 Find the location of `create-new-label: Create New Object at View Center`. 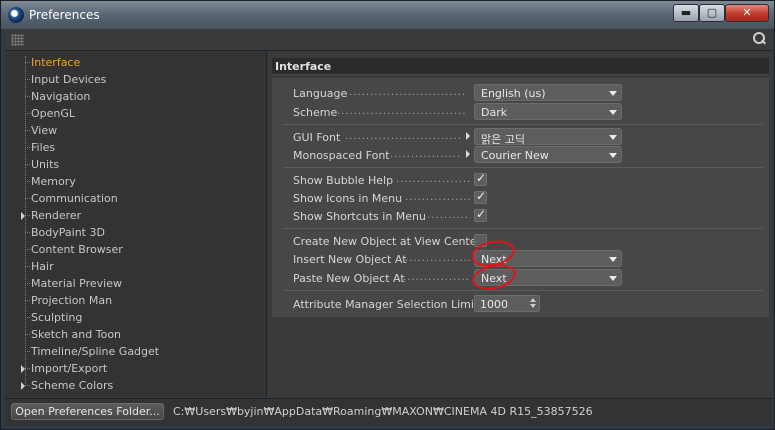

create-new-label: Create New Object at View Center is located at coordinates (387, 241).